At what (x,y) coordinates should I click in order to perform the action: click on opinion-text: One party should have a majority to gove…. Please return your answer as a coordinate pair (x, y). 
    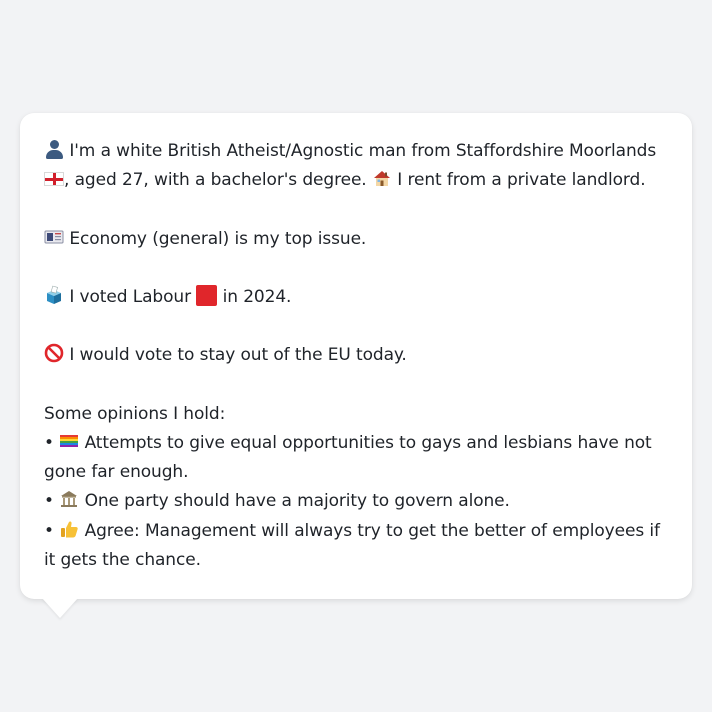
    Looking at the image, I should click on (297, 501).